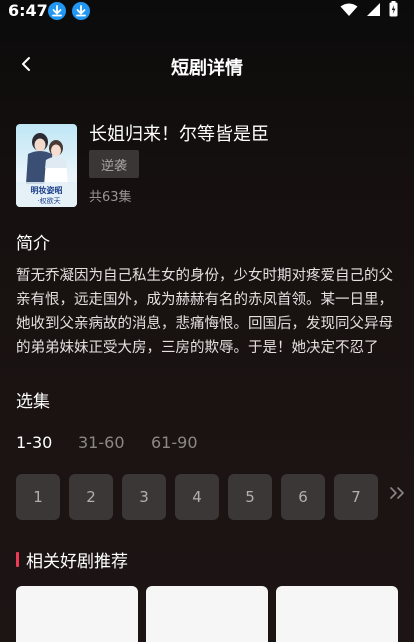 The height and width of the screenshot is (642, 414). What do you see at coordinates (34, 442) in the screenshot?
I see `range-tab-1-30: 1-30` at bounding box center [34, 442].